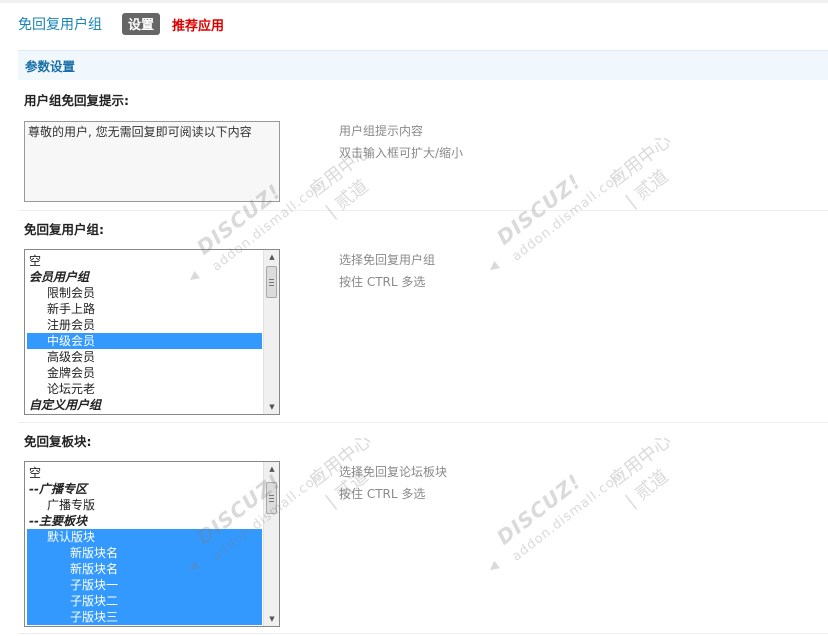 This screenshot has height=636, width=828. Describe the element at coordinates (387, 271) in the screenshot. I see `groups-hint: 选择免回复用户组 按住 CTRL 多选` at that location.